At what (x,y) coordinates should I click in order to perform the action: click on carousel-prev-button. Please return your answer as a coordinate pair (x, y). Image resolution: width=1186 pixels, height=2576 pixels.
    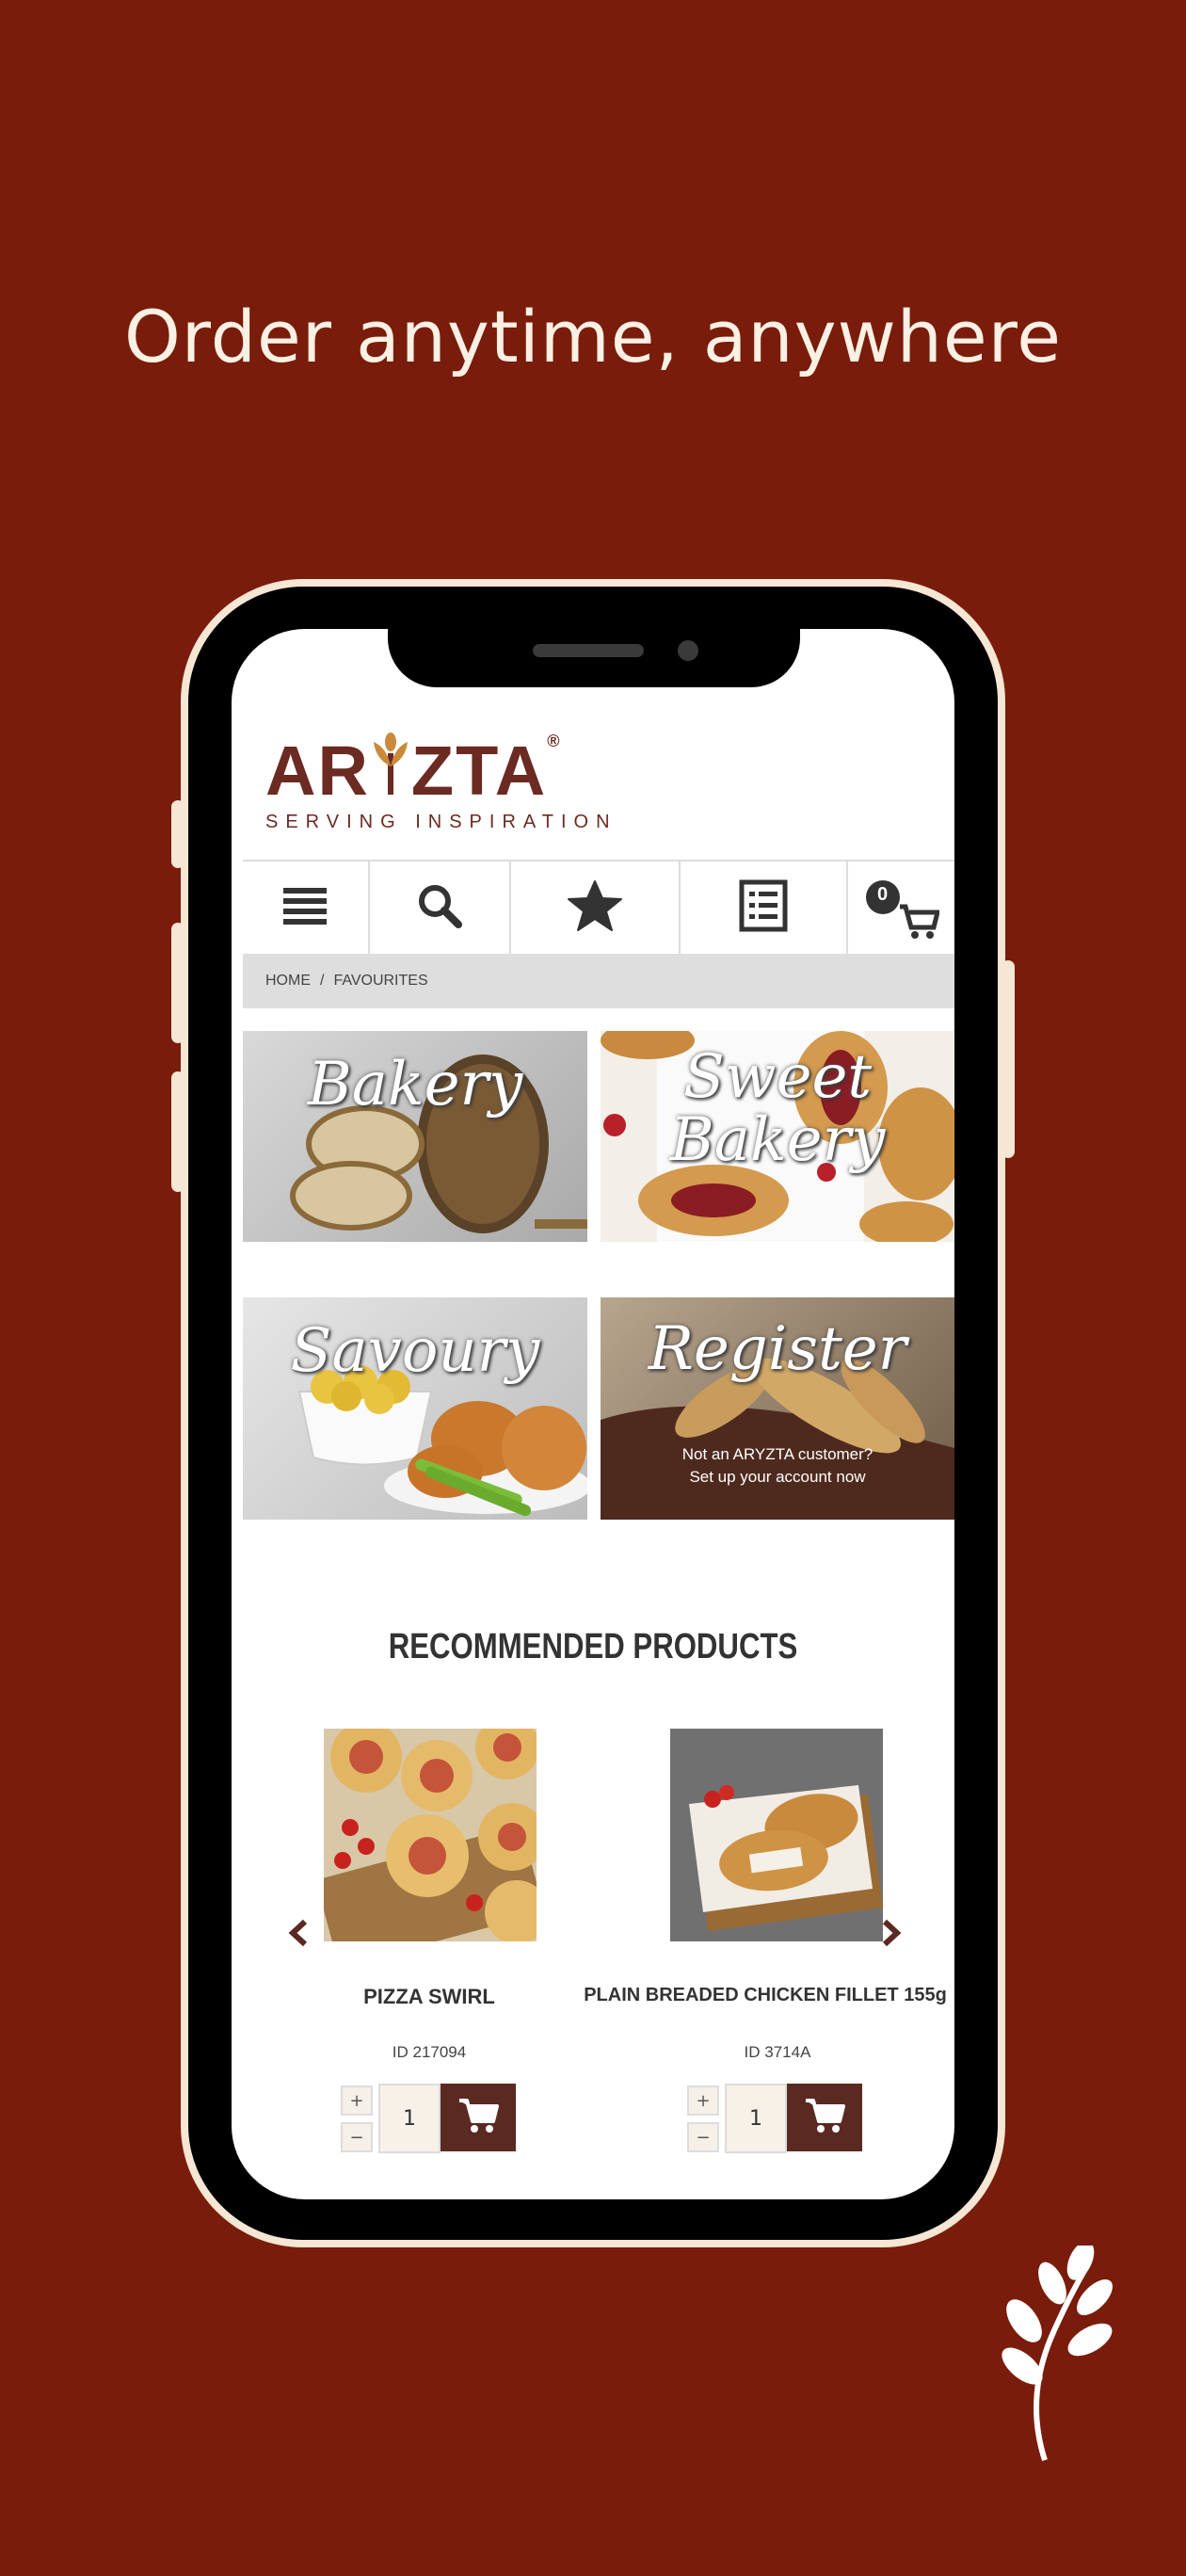
    Looking at the image, I should click on (298, 1935).